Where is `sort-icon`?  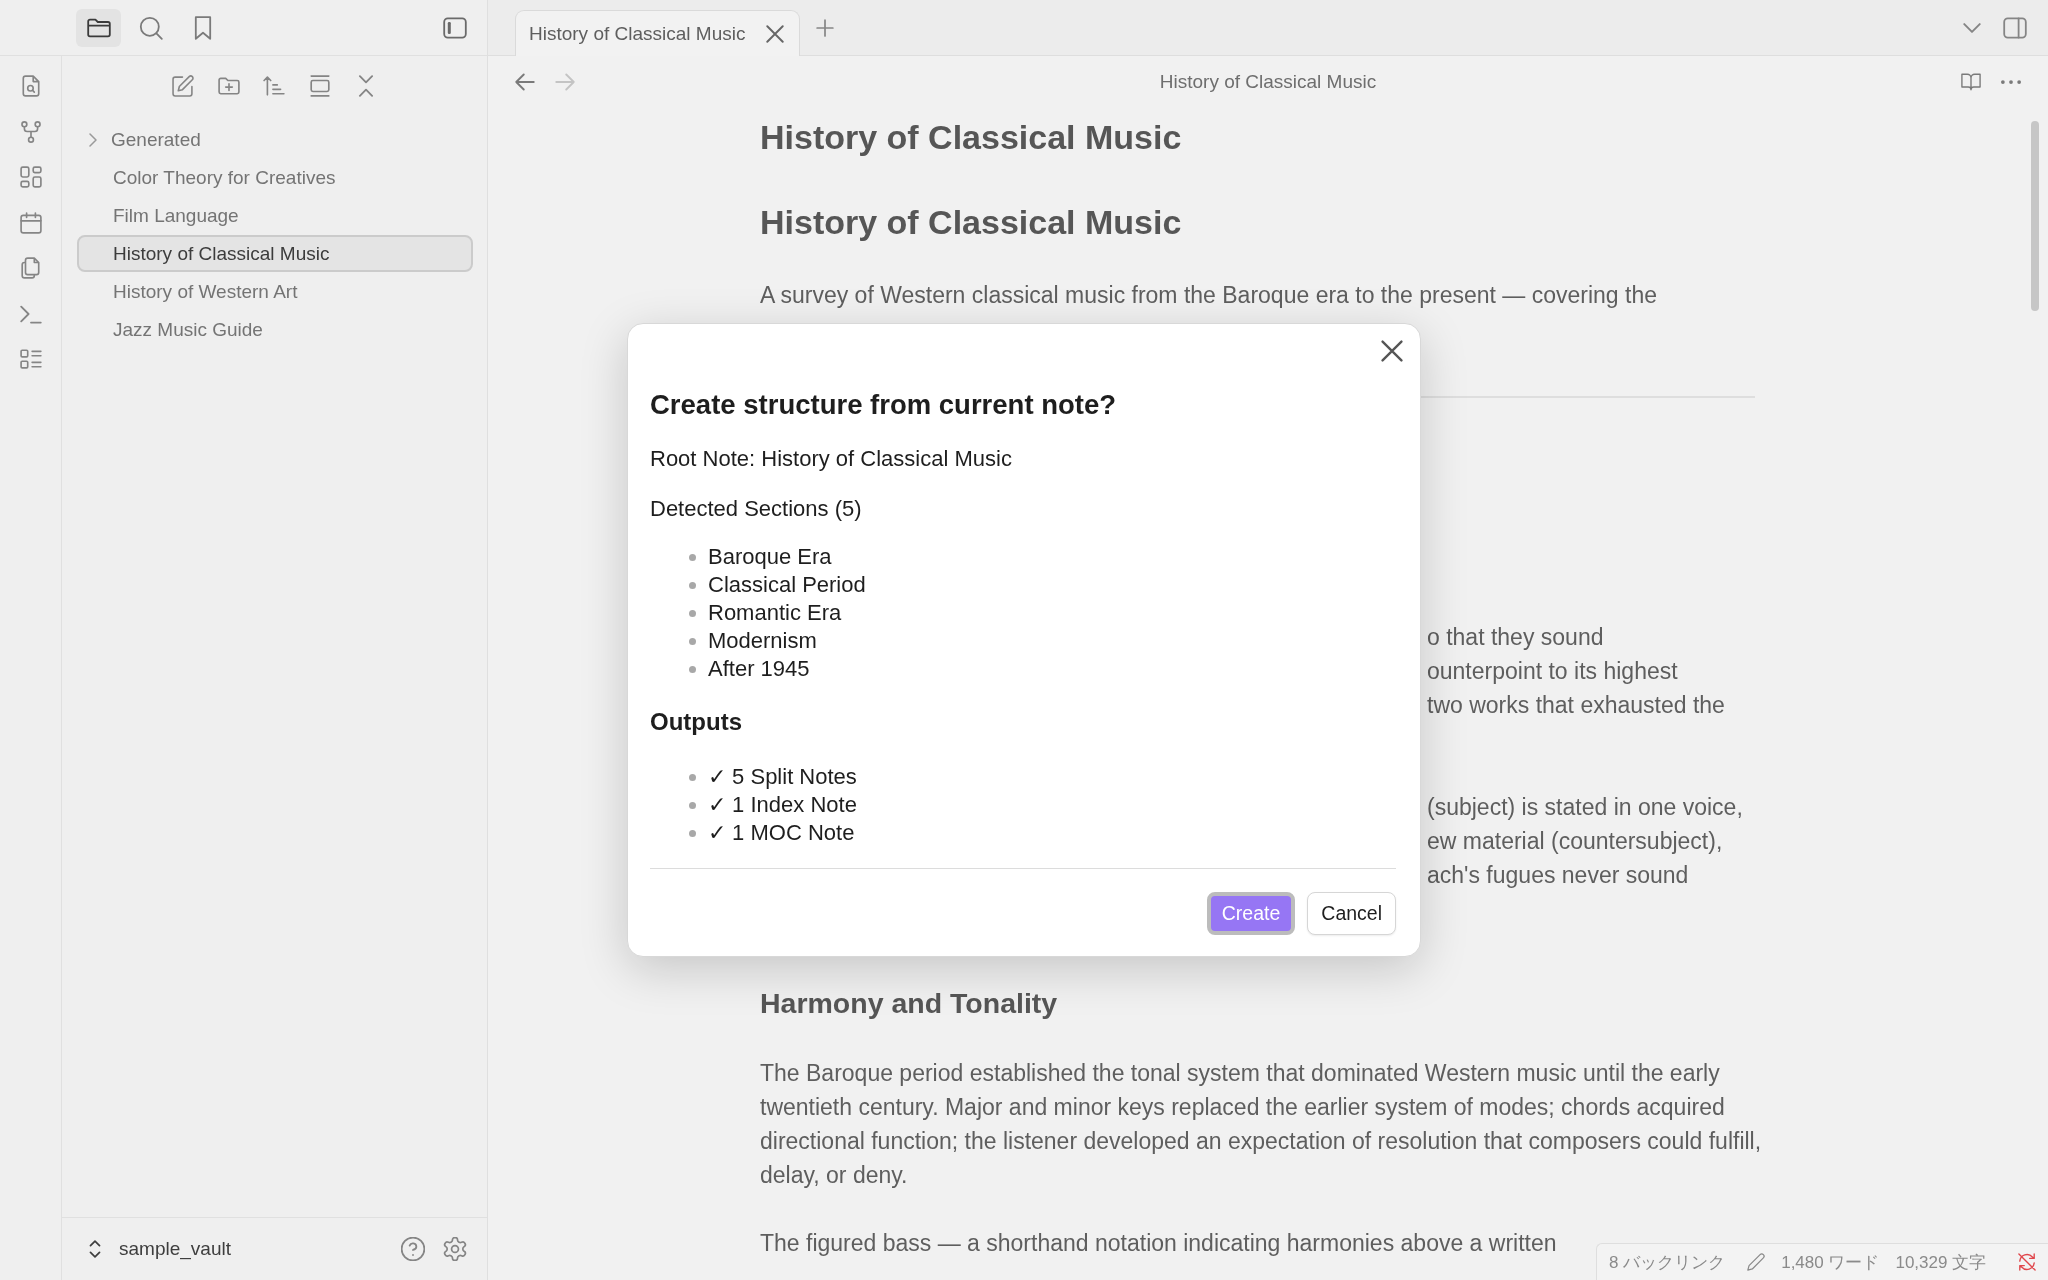
sort-icon is located at coordinates (274, 86).